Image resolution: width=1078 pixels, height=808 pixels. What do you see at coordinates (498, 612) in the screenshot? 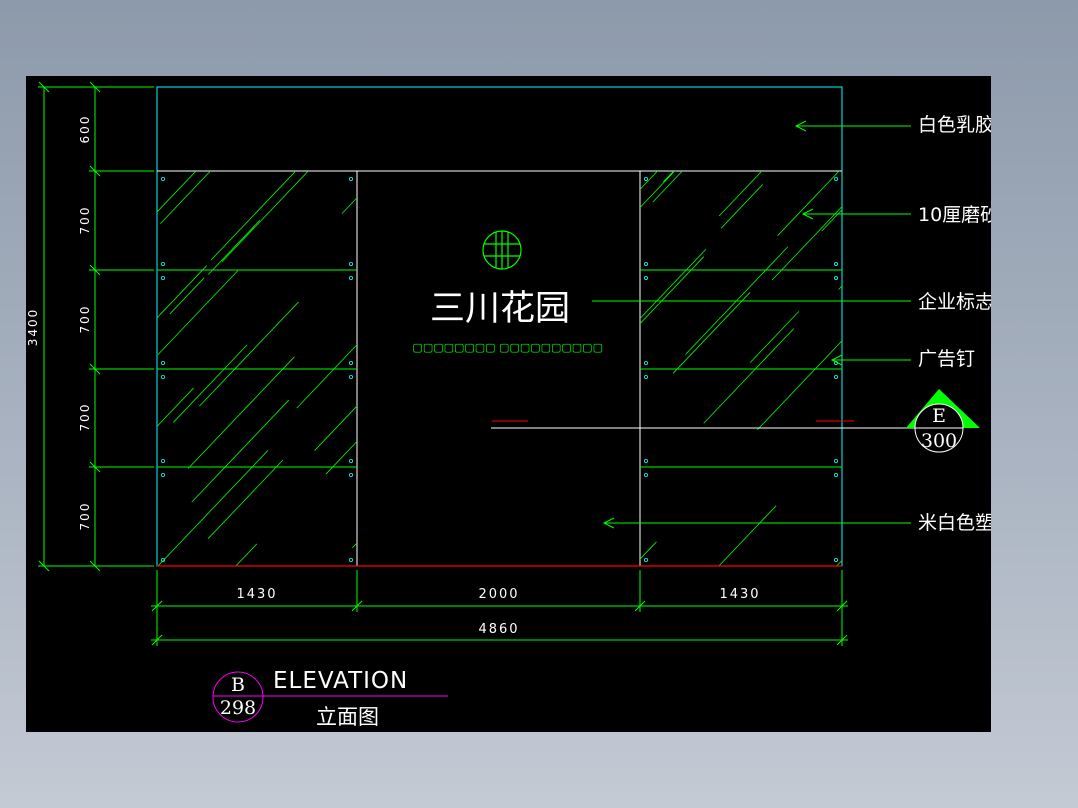
I see `horizontal-dimension-labels: 1430 2000 1430 4860` at bounding box center [498, 612].